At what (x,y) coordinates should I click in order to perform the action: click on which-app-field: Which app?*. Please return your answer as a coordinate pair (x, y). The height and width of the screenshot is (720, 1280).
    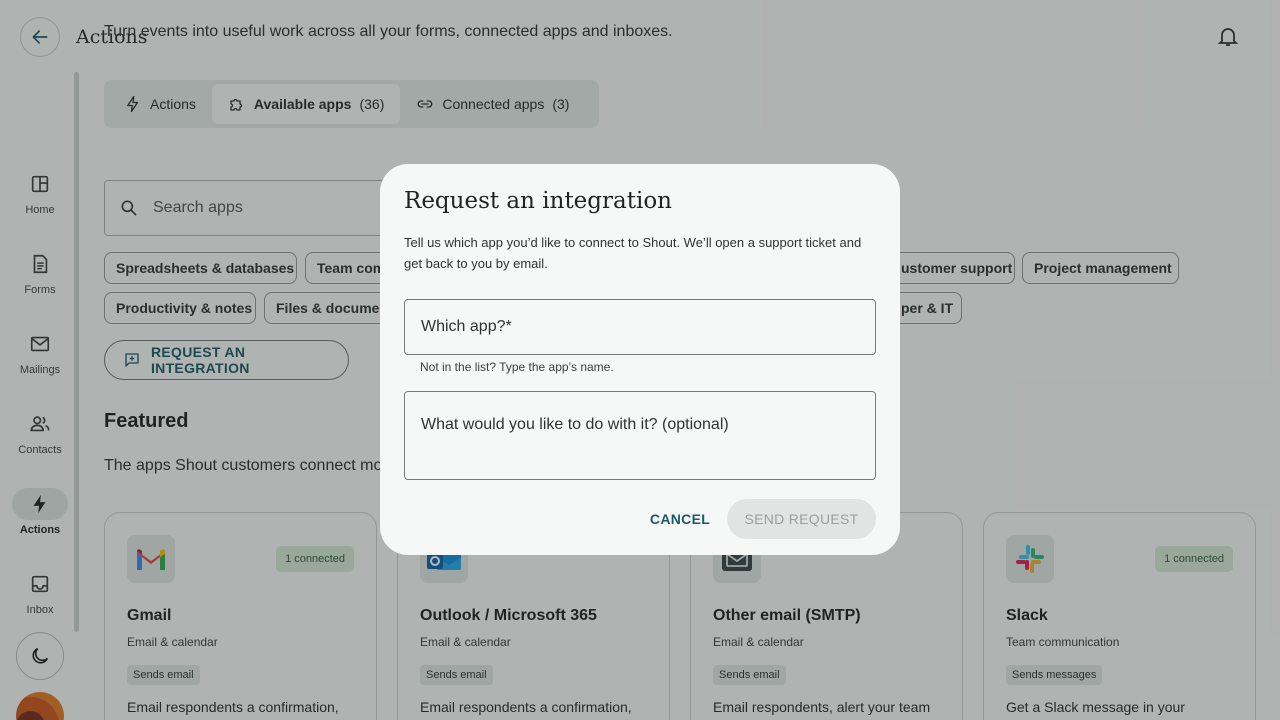
    Looking at the image, I should click on (640, 327).